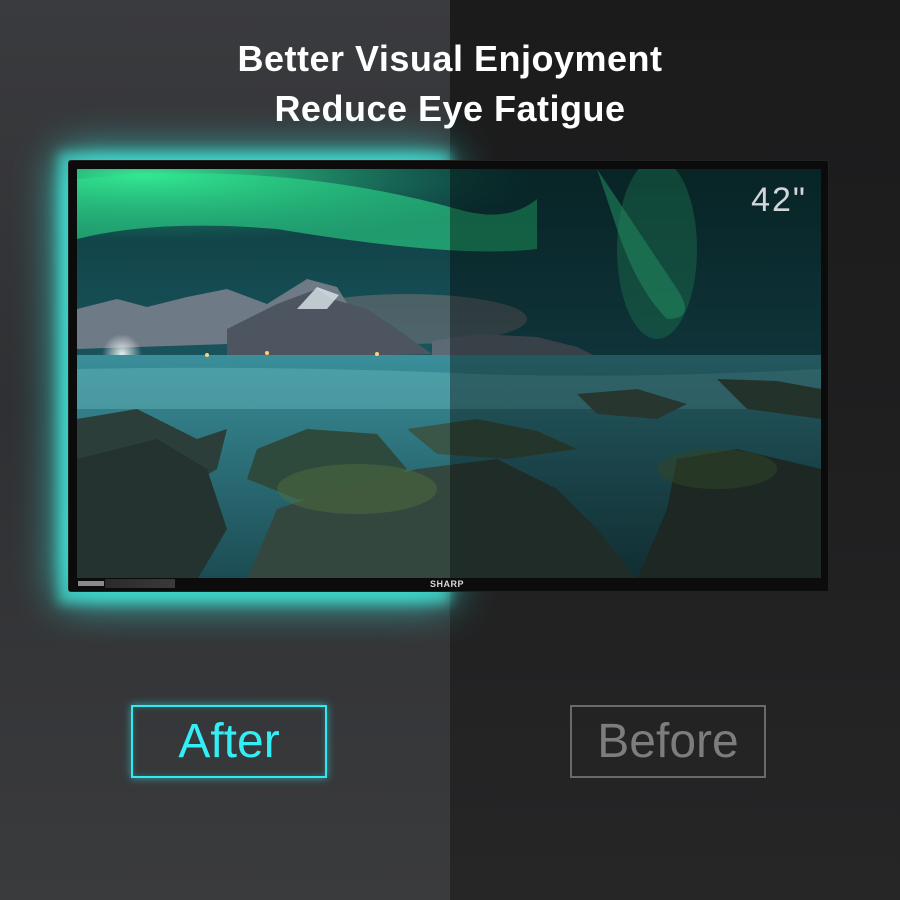 The height and width of the screenshot is (900, 900). What do you see at coordinates (140, 583) in the screenshot?
I see `tv-bezel-strip` at bounding box center [140, 583].